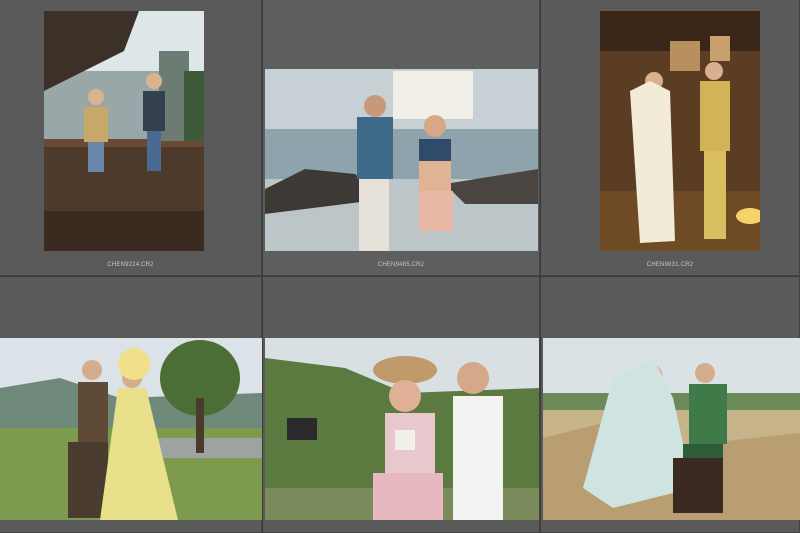 The image size is (800, 533). I want to click on filename-label: CHEN9485.CR2, so click(401, 265).